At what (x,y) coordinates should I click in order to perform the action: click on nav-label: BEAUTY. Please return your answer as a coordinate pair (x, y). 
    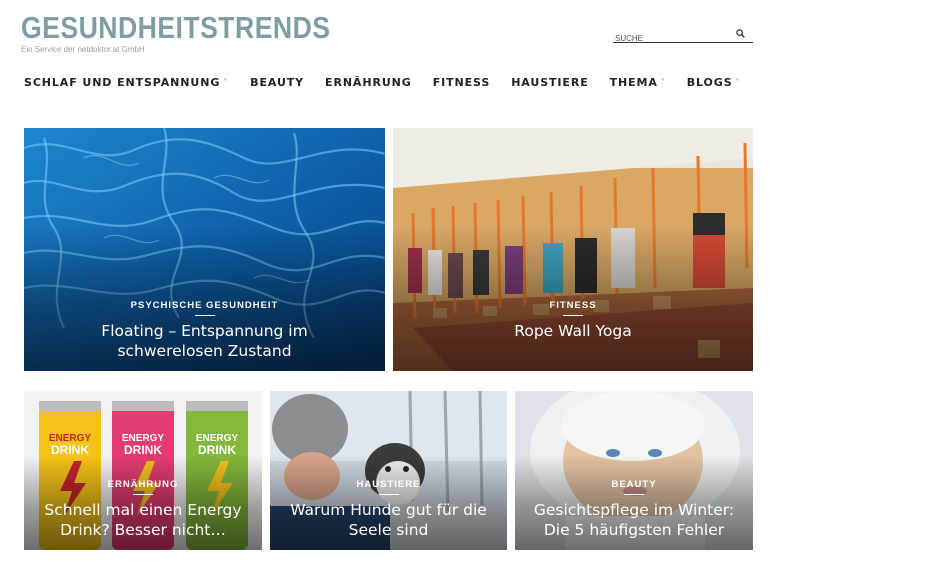
    Looking at the image, I should click on (277, 82).